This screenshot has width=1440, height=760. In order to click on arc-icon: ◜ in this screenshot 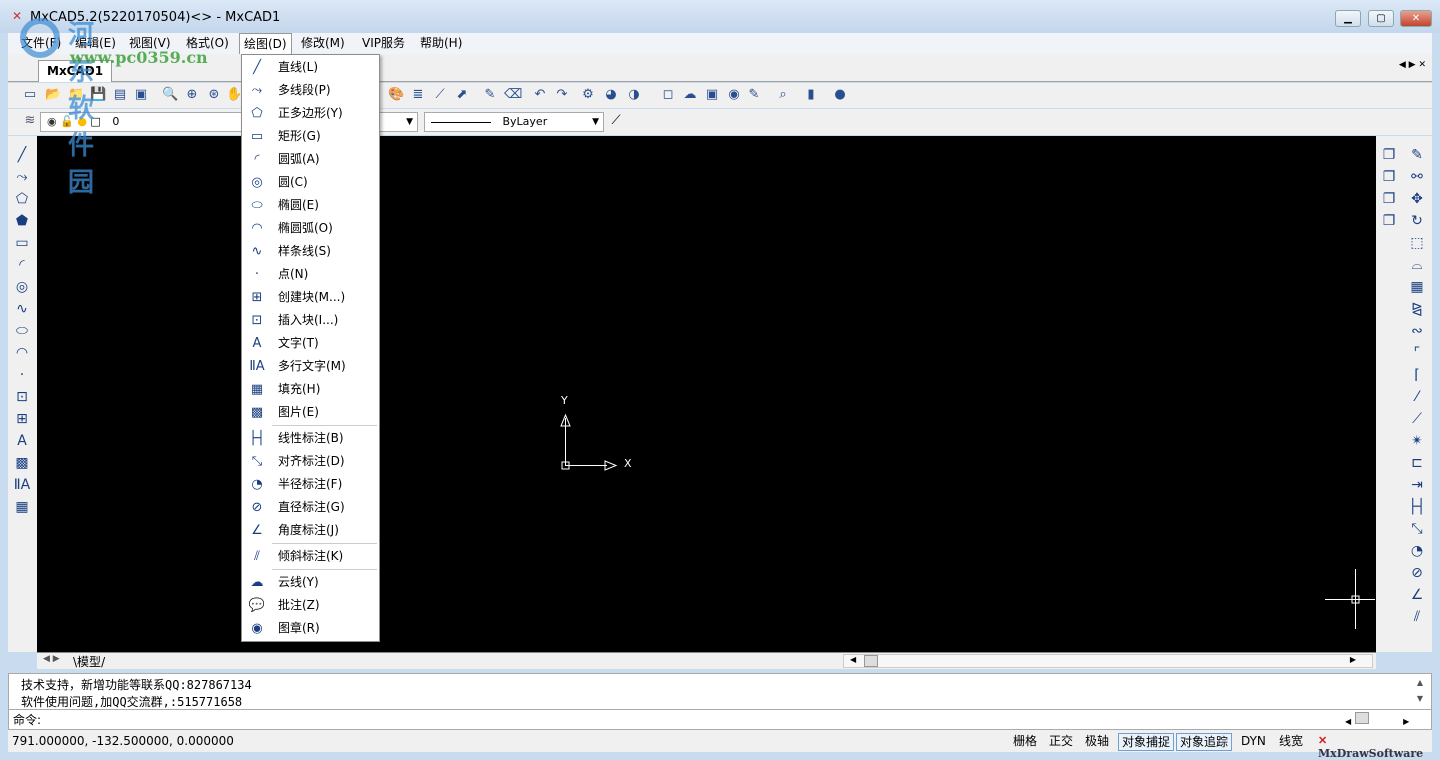, I will do `click(22, 265)`.